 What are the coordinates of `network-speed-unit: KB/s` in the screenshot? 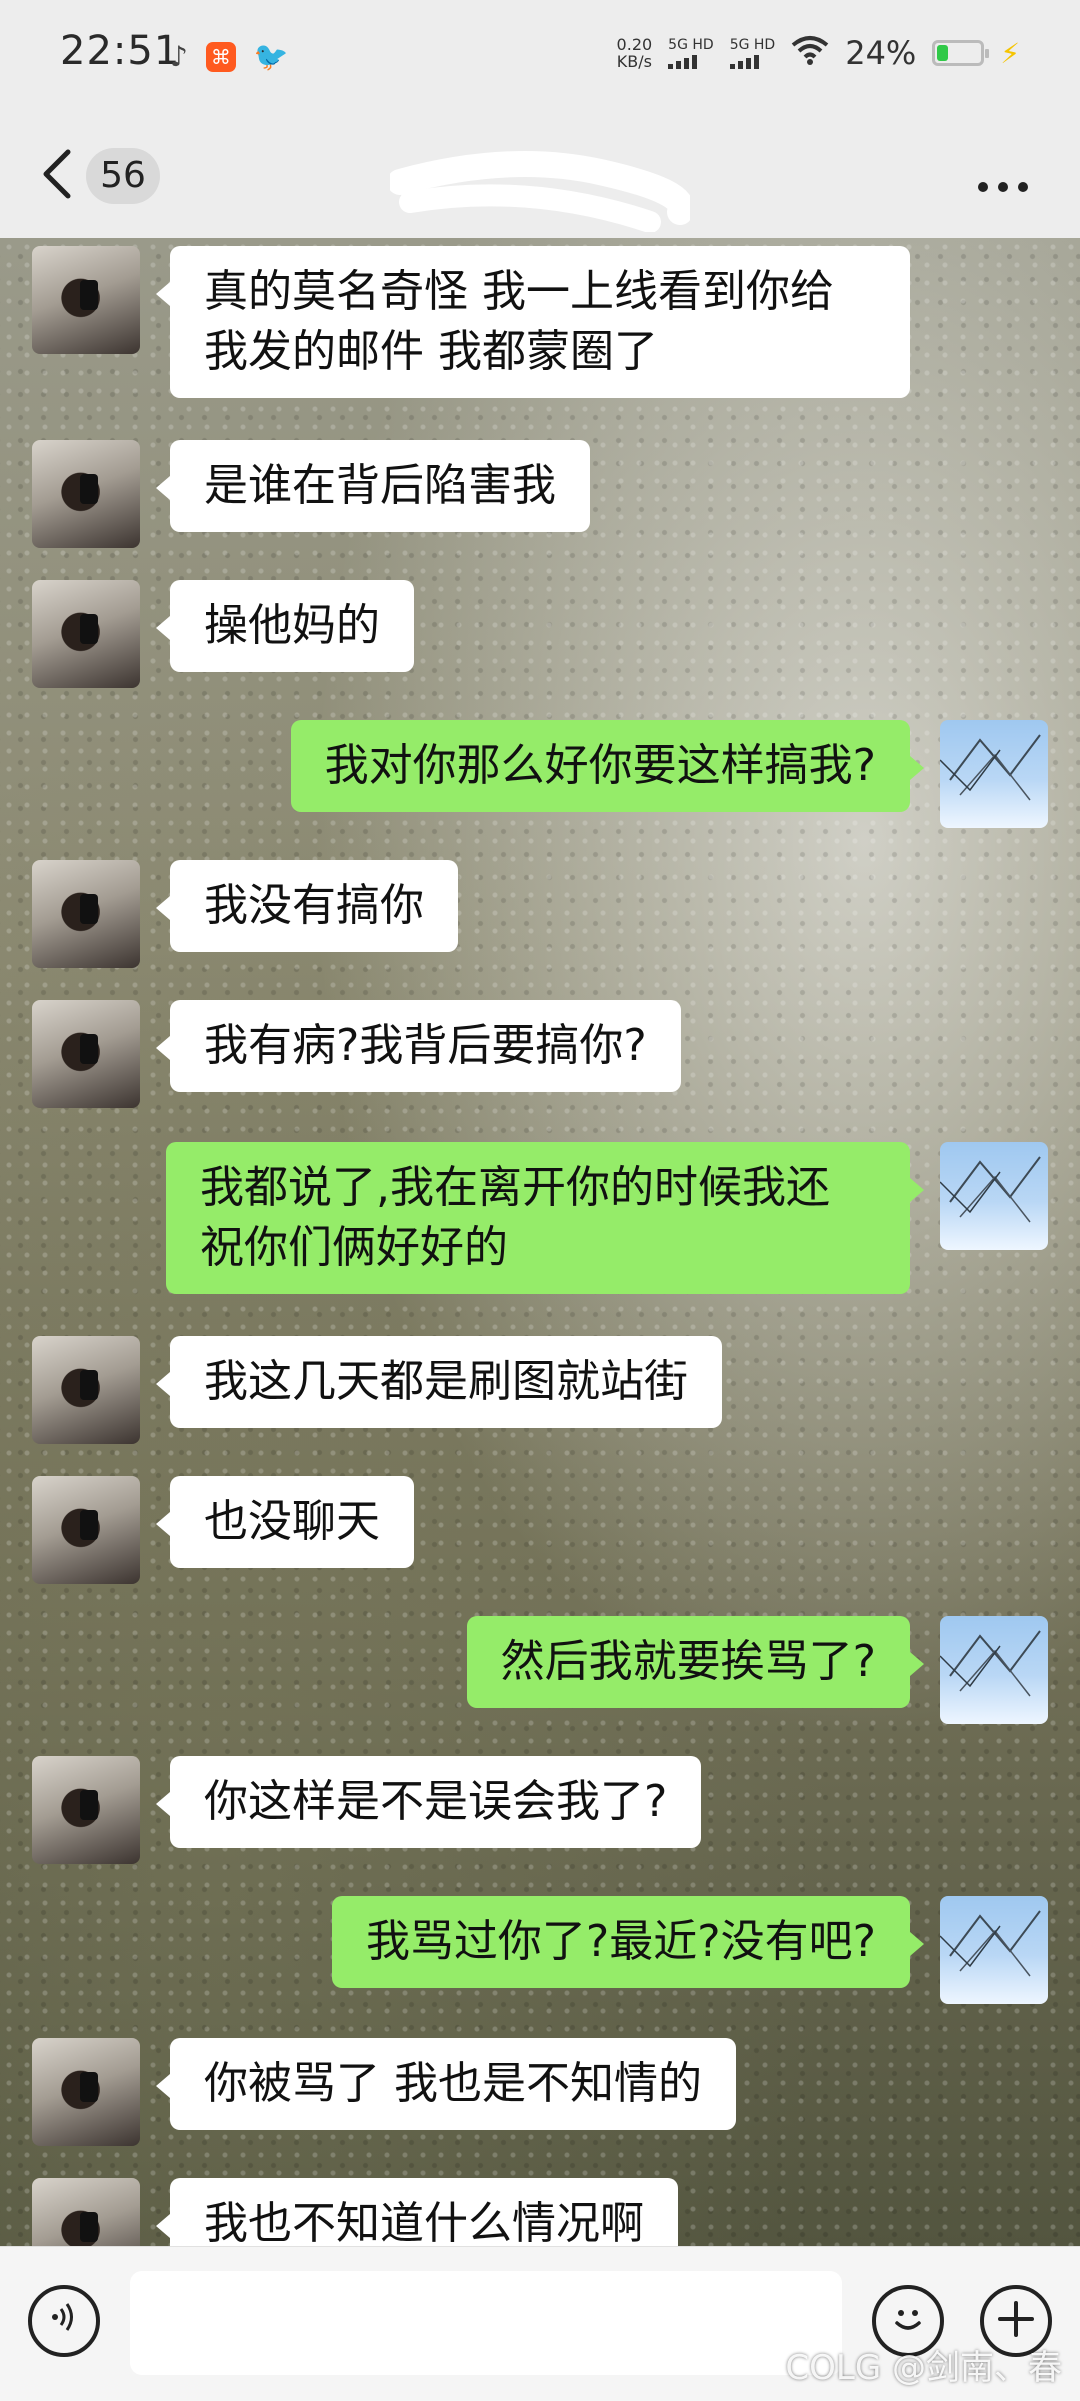 It's located at (634, 61).